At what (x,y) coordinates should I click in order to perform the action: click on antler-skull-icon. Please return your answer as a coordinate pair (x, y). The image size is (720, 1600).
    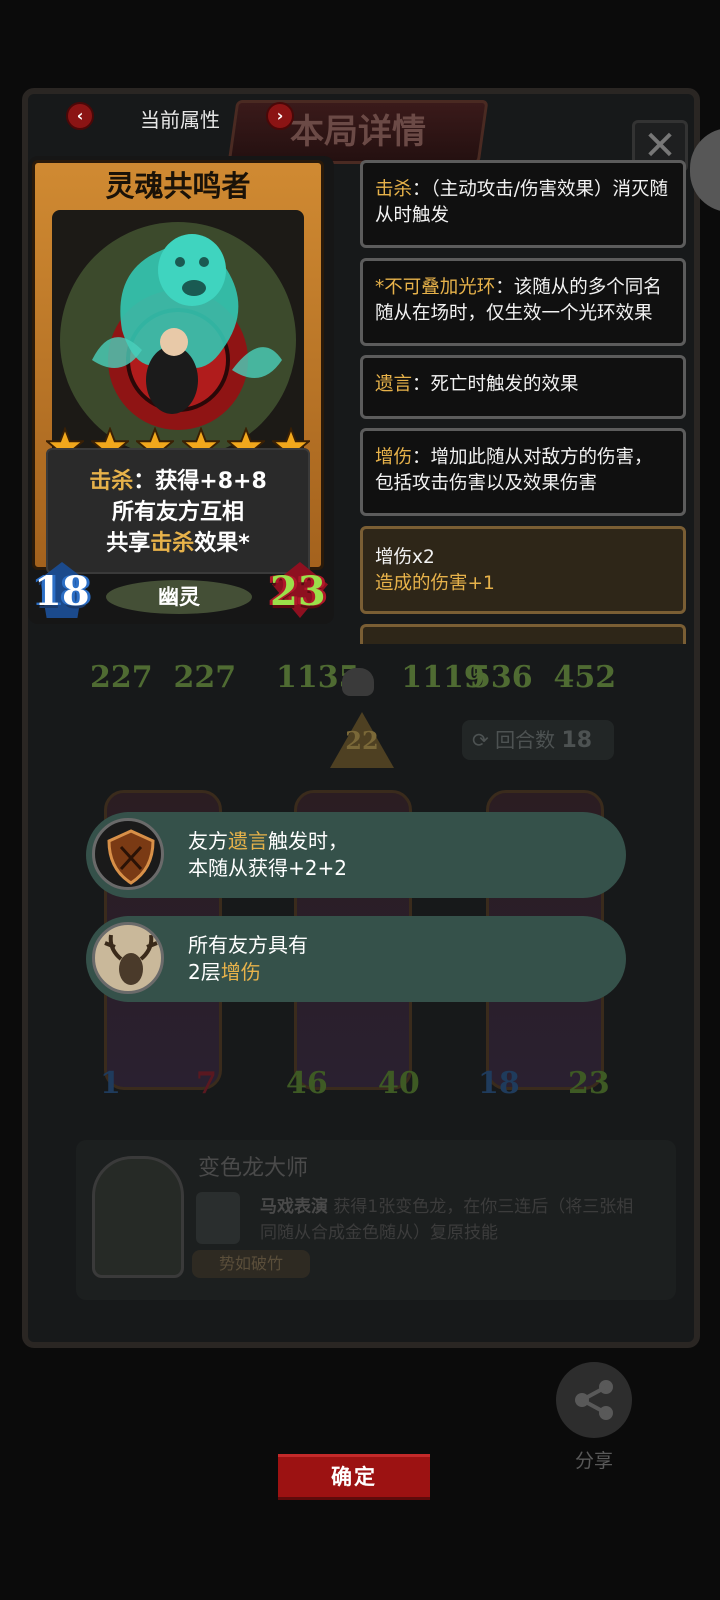
    Looking at the image, I should click on (128, 958).